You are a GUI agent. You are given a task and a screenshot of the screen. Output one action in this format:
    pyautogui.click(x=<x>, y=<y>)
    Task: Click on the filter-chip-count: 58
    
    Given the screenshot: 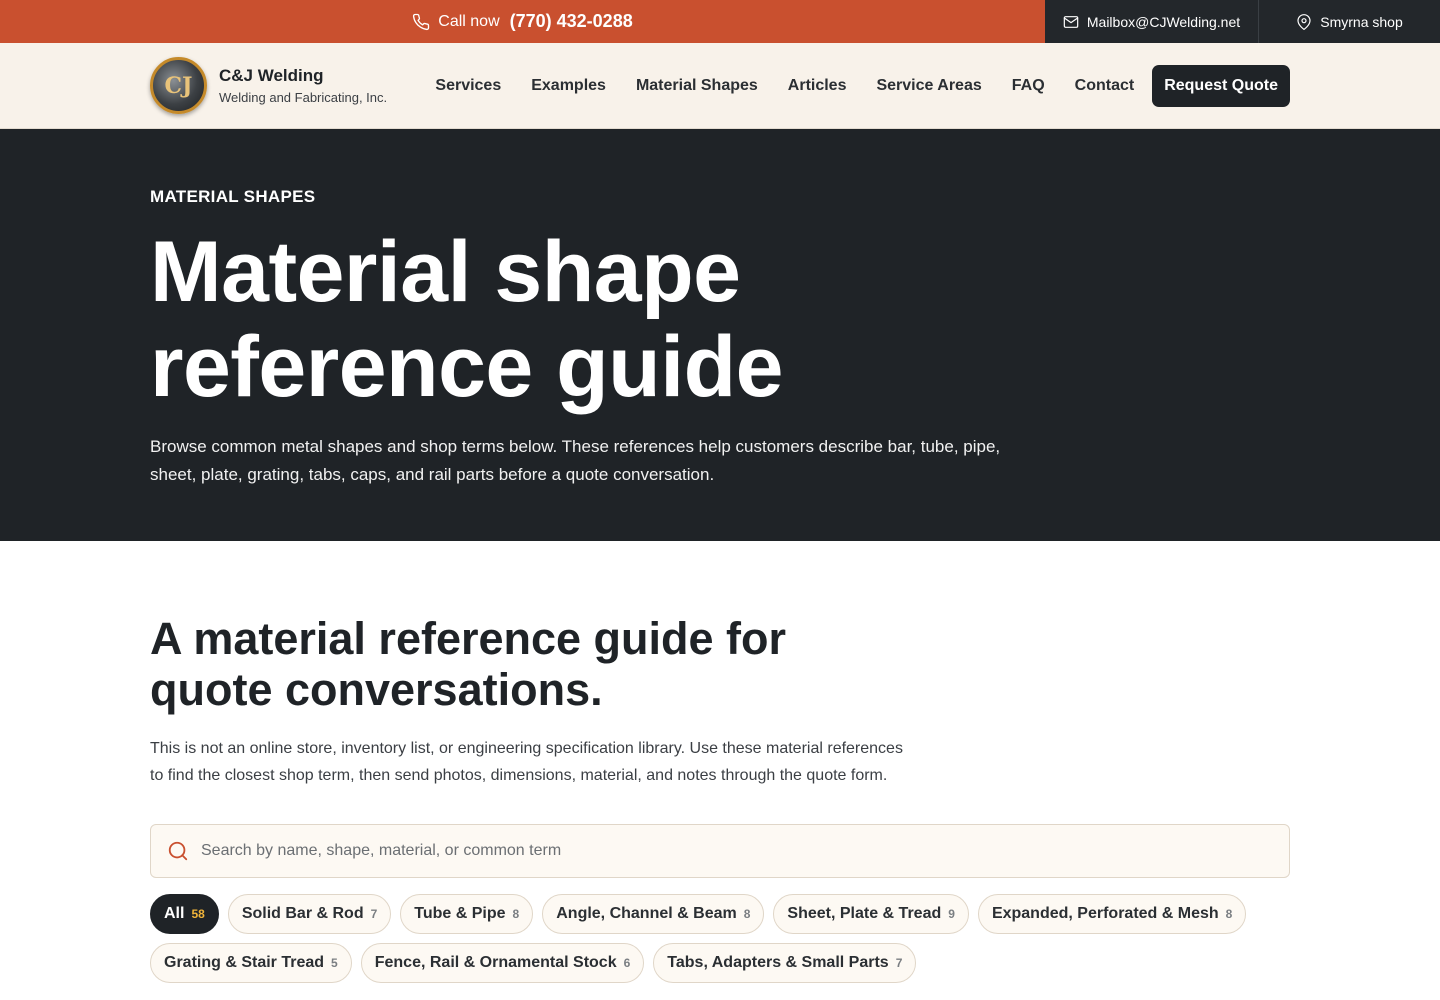 What is the action you would take?
    pyautogui.click(x=198, y=914)
    